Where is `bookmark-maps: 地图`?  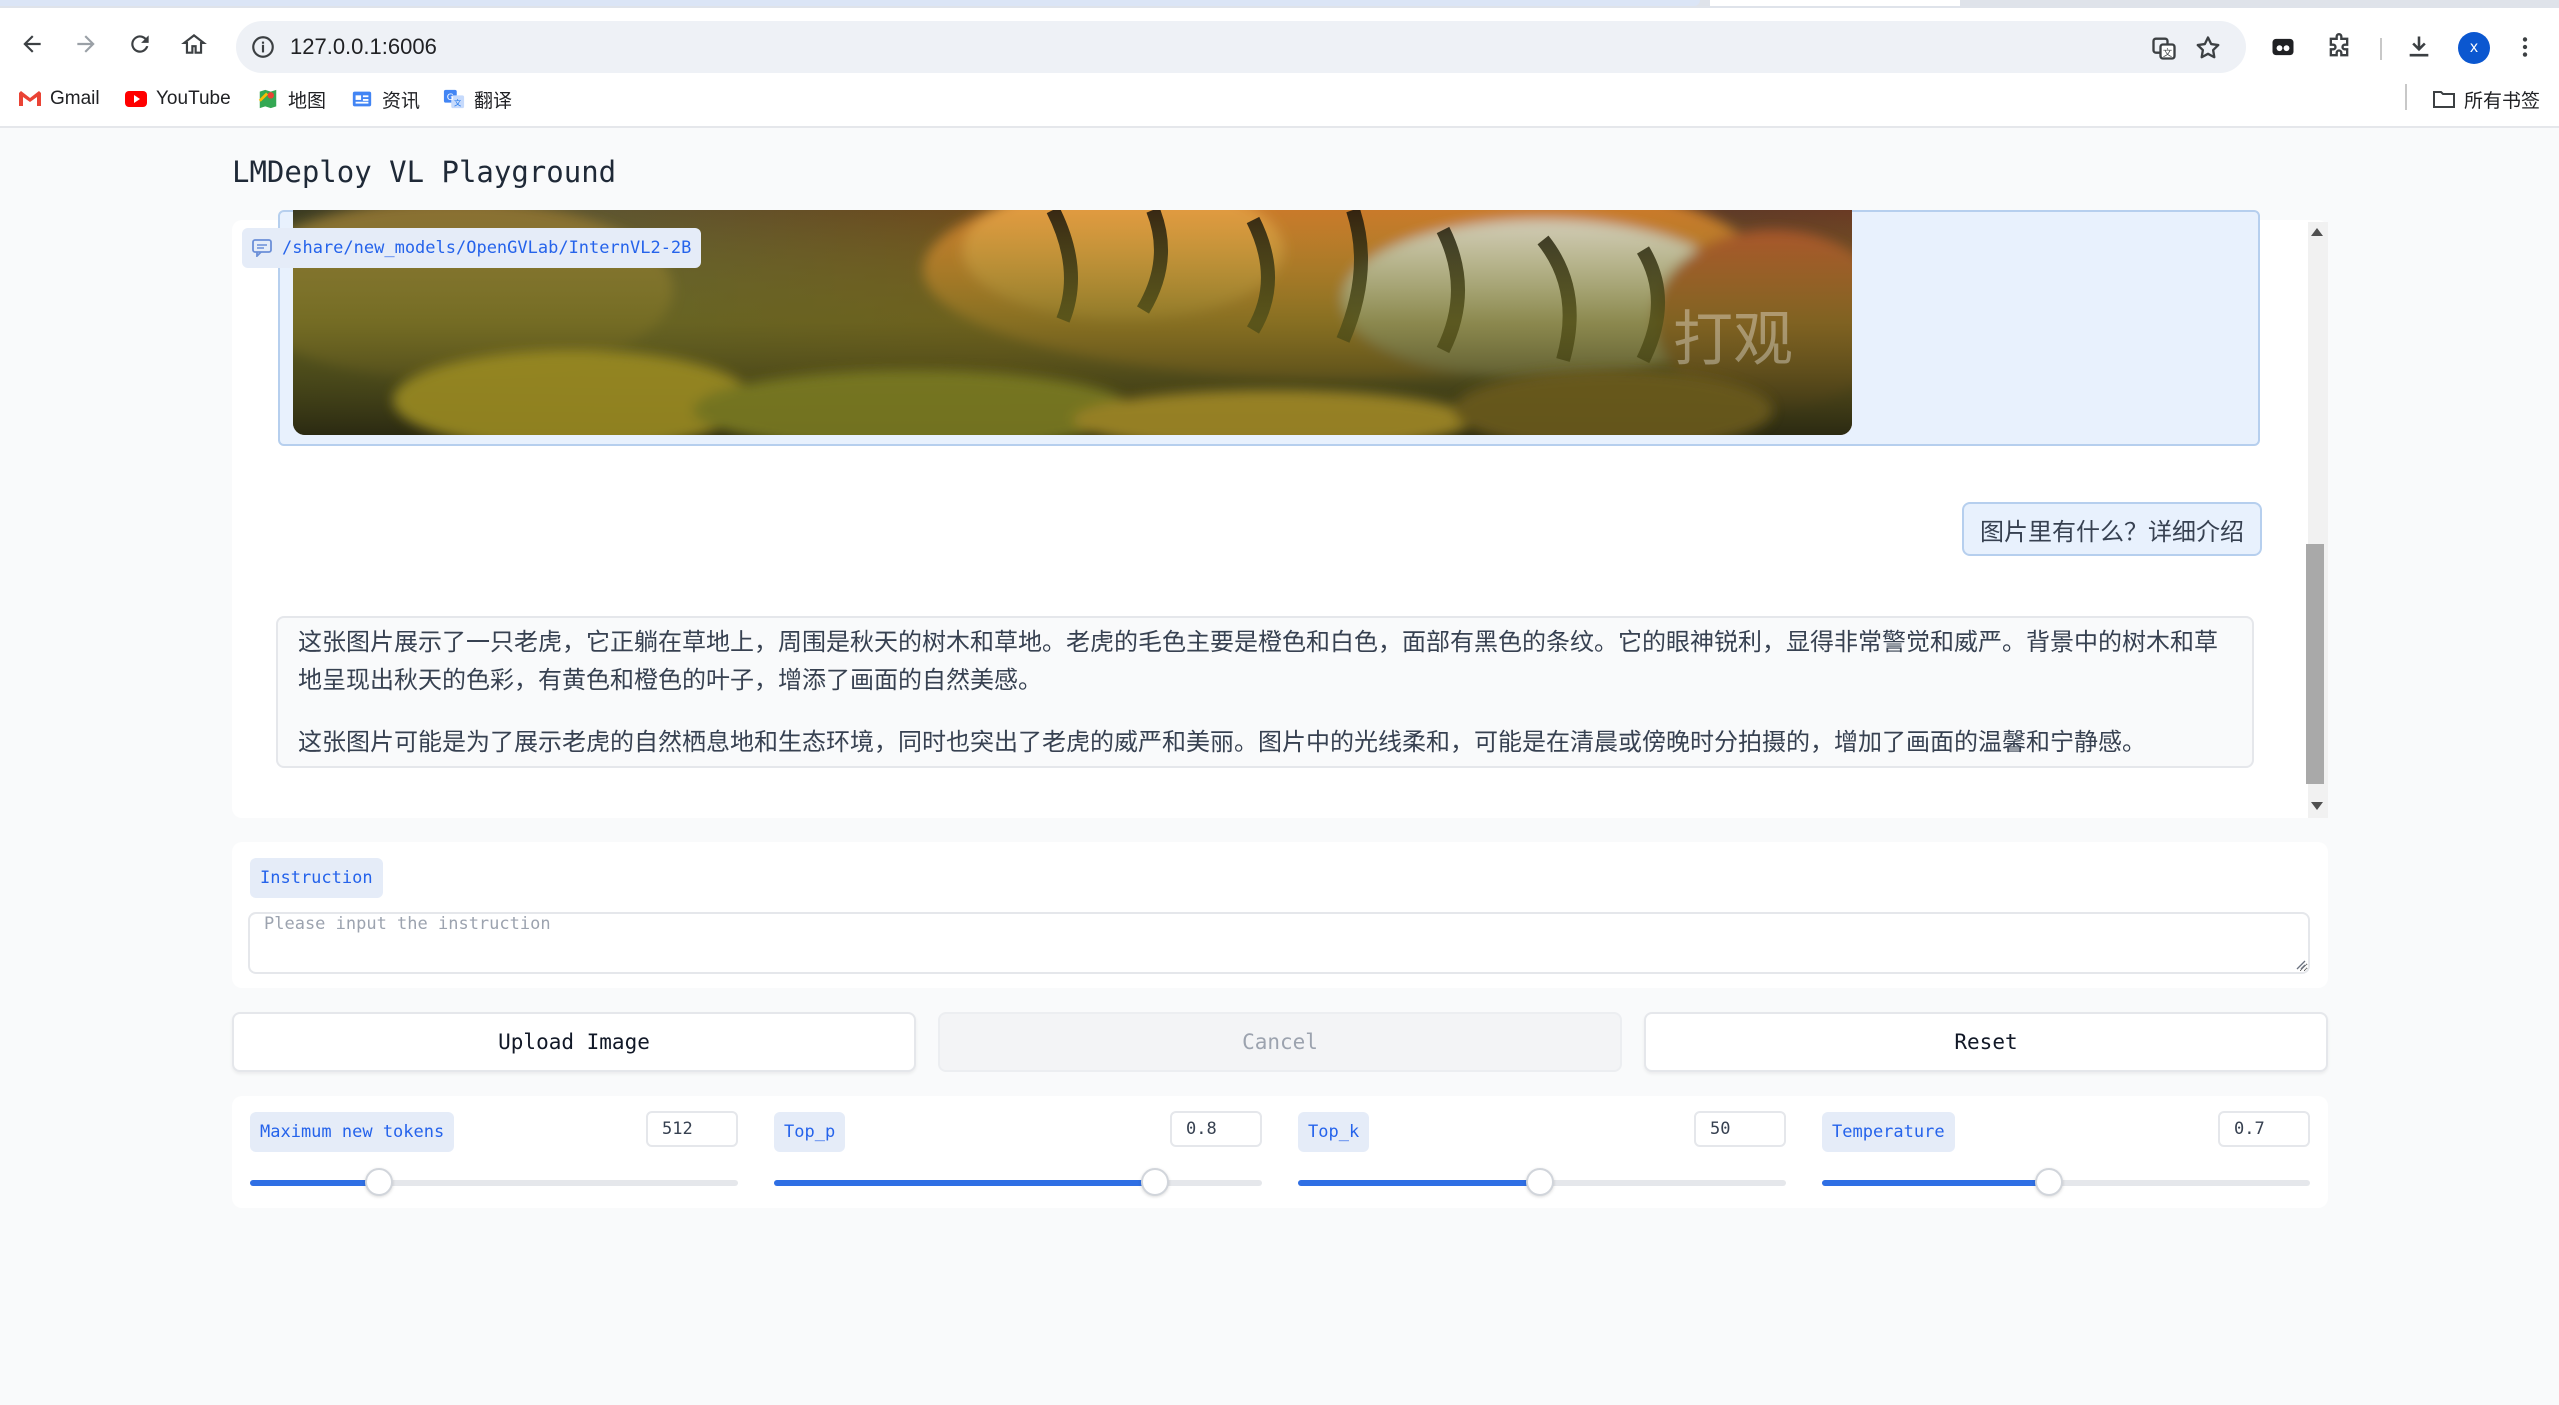 bookmark-maps: 地图 is located at coordinates (291, 99).